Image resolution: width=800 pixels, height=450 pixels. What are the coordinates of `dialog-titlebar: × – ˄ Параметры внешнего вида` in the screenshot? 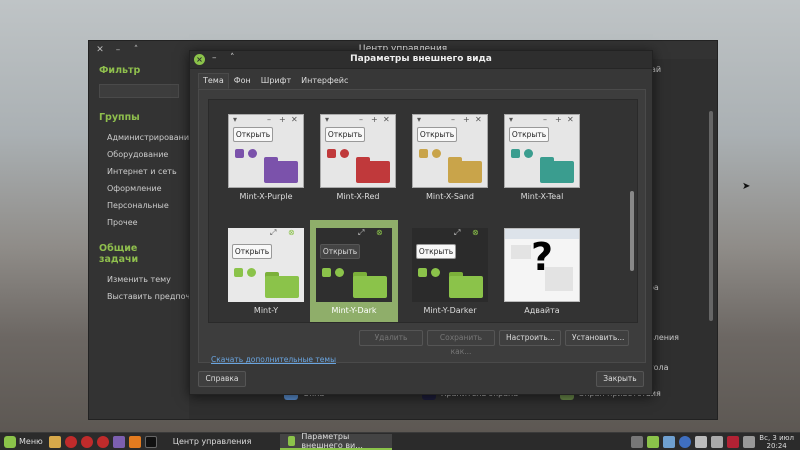 It's located at (421, 60).